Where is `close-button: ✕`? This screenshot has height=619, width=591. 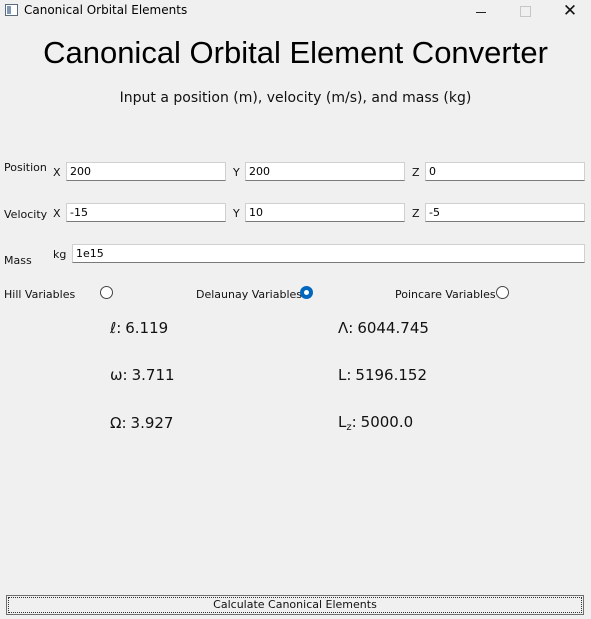
close-button: ✕ is located at coordinates (569, 11).